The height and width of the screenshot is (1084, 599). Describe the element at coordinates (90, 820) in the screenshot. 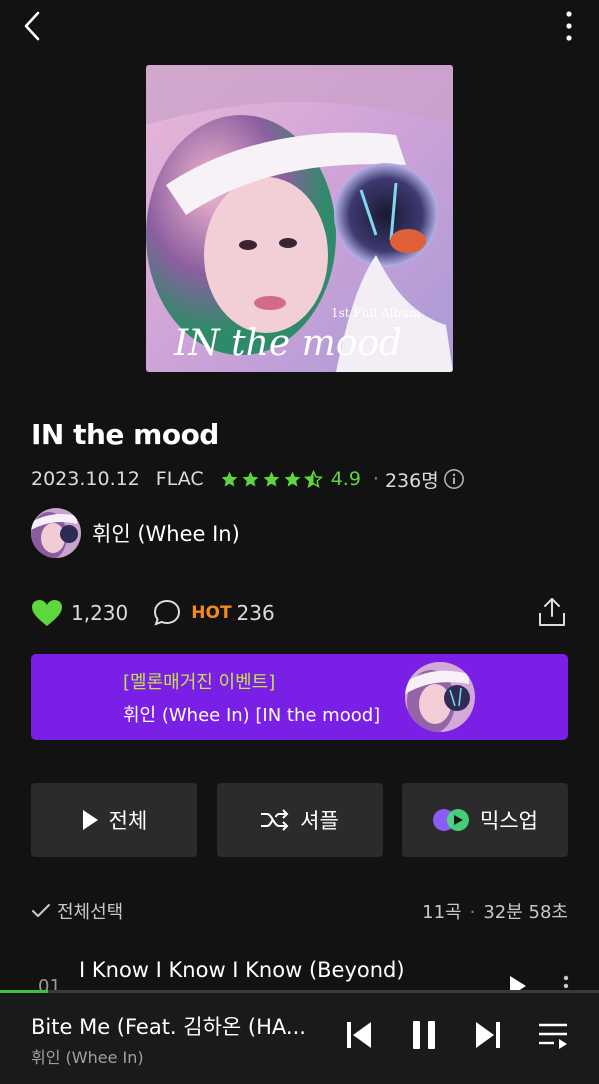

I see `play-icon` at that location.